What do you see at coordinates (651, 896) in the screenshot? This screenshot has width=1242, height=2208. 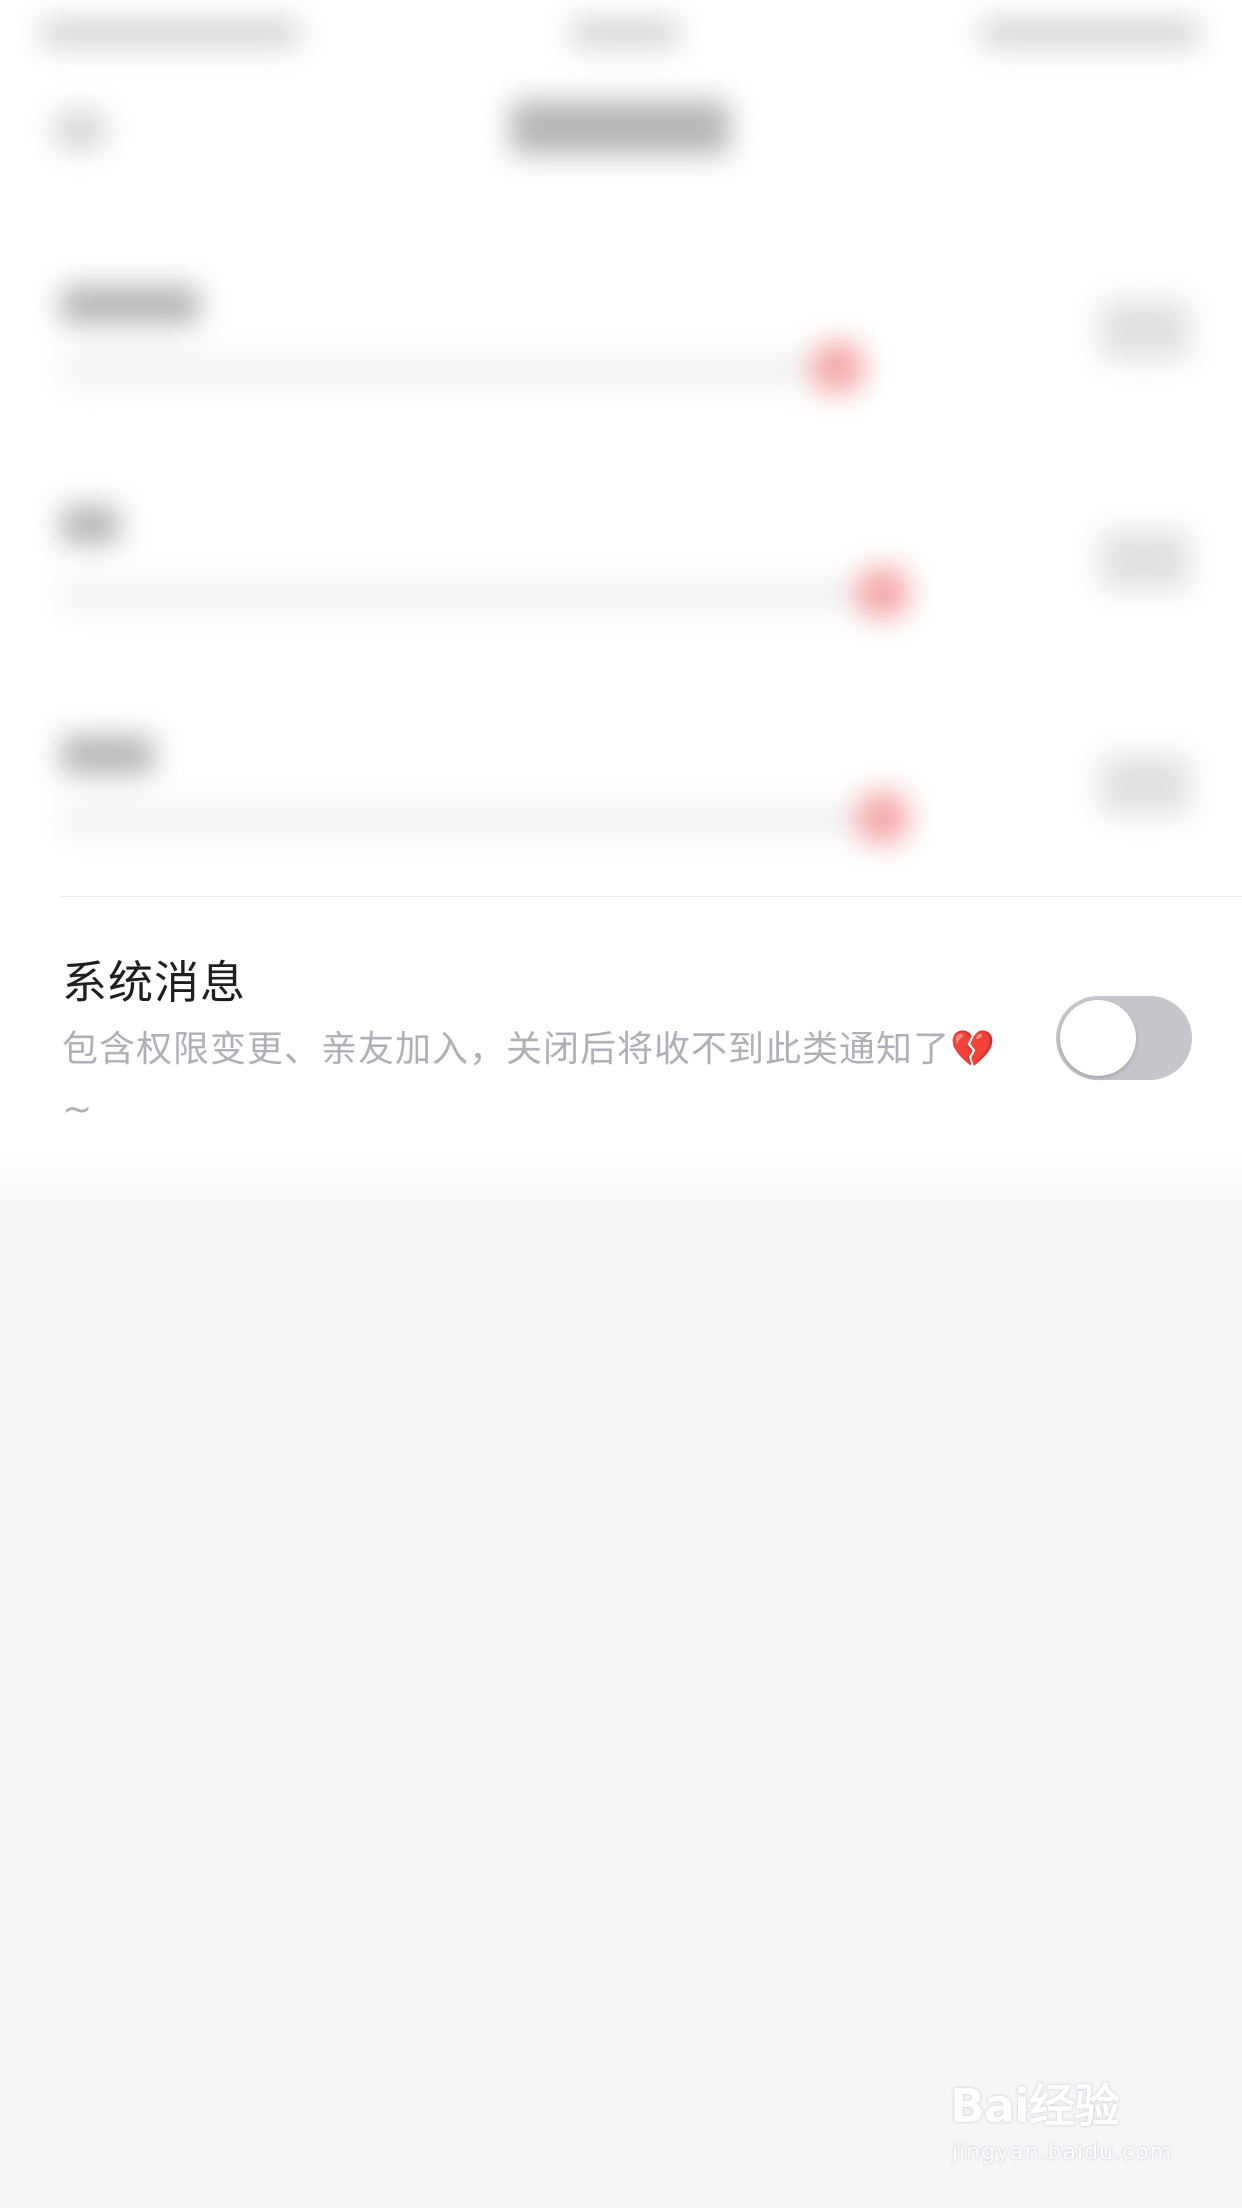 I see `row-divider` at bounding box center [651, 896].